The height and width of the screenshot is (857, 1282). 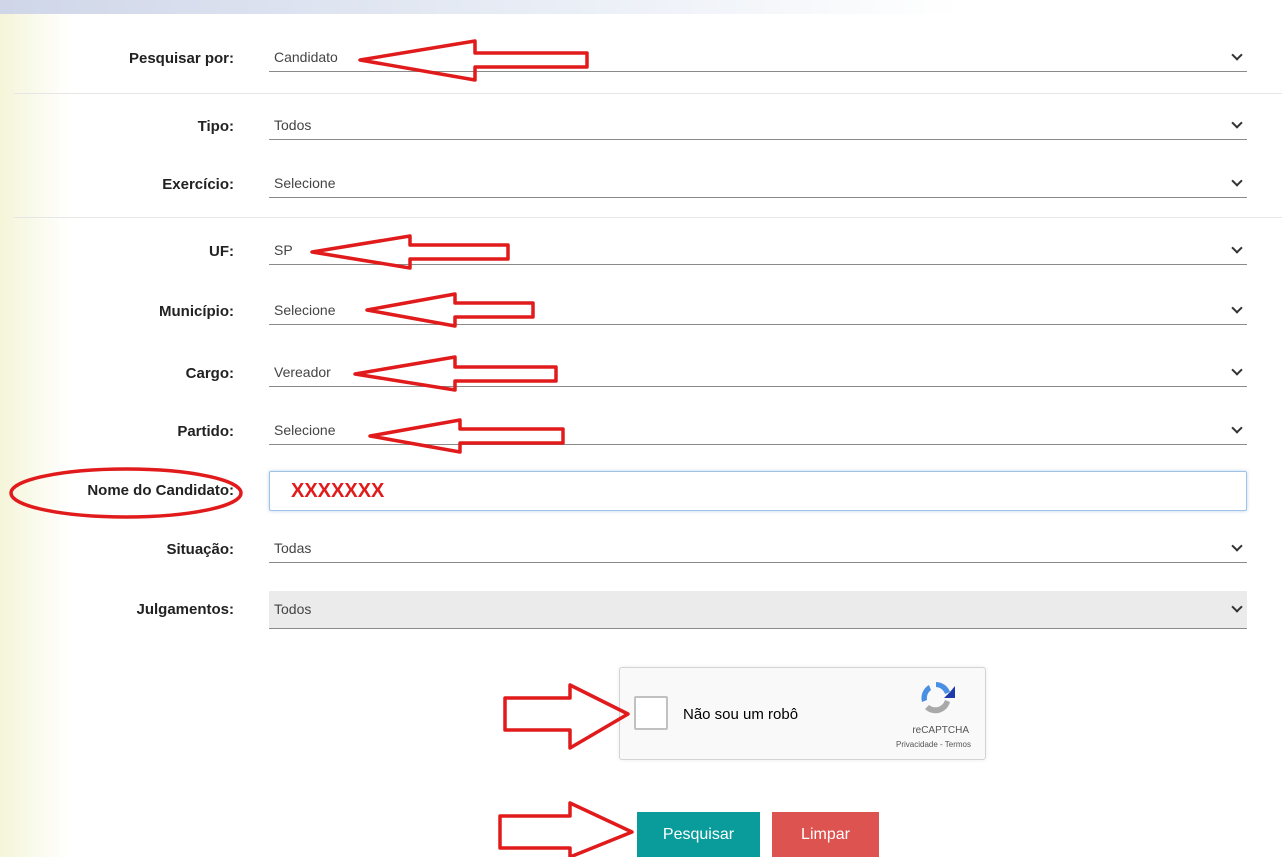 I want to click on exercicio-label: Exercício:, so click(x=198, y=184).